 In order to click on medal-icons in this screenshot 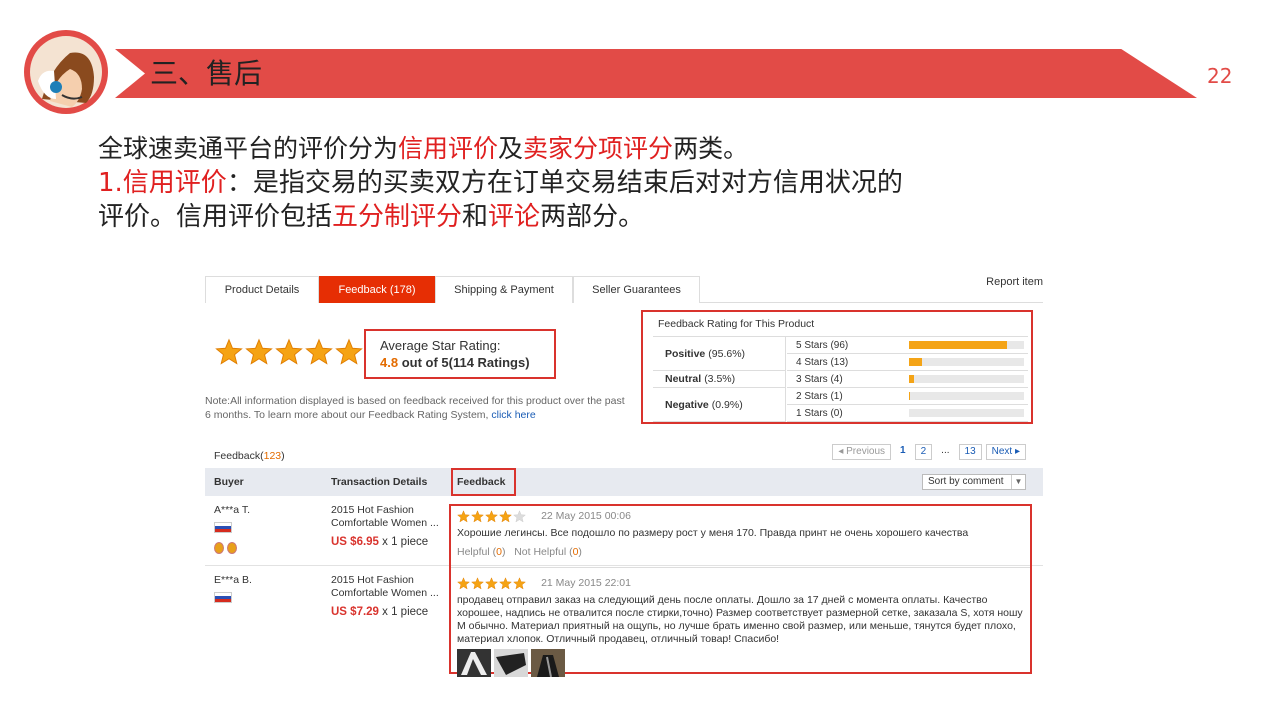, I will do `click(225, 548)`.